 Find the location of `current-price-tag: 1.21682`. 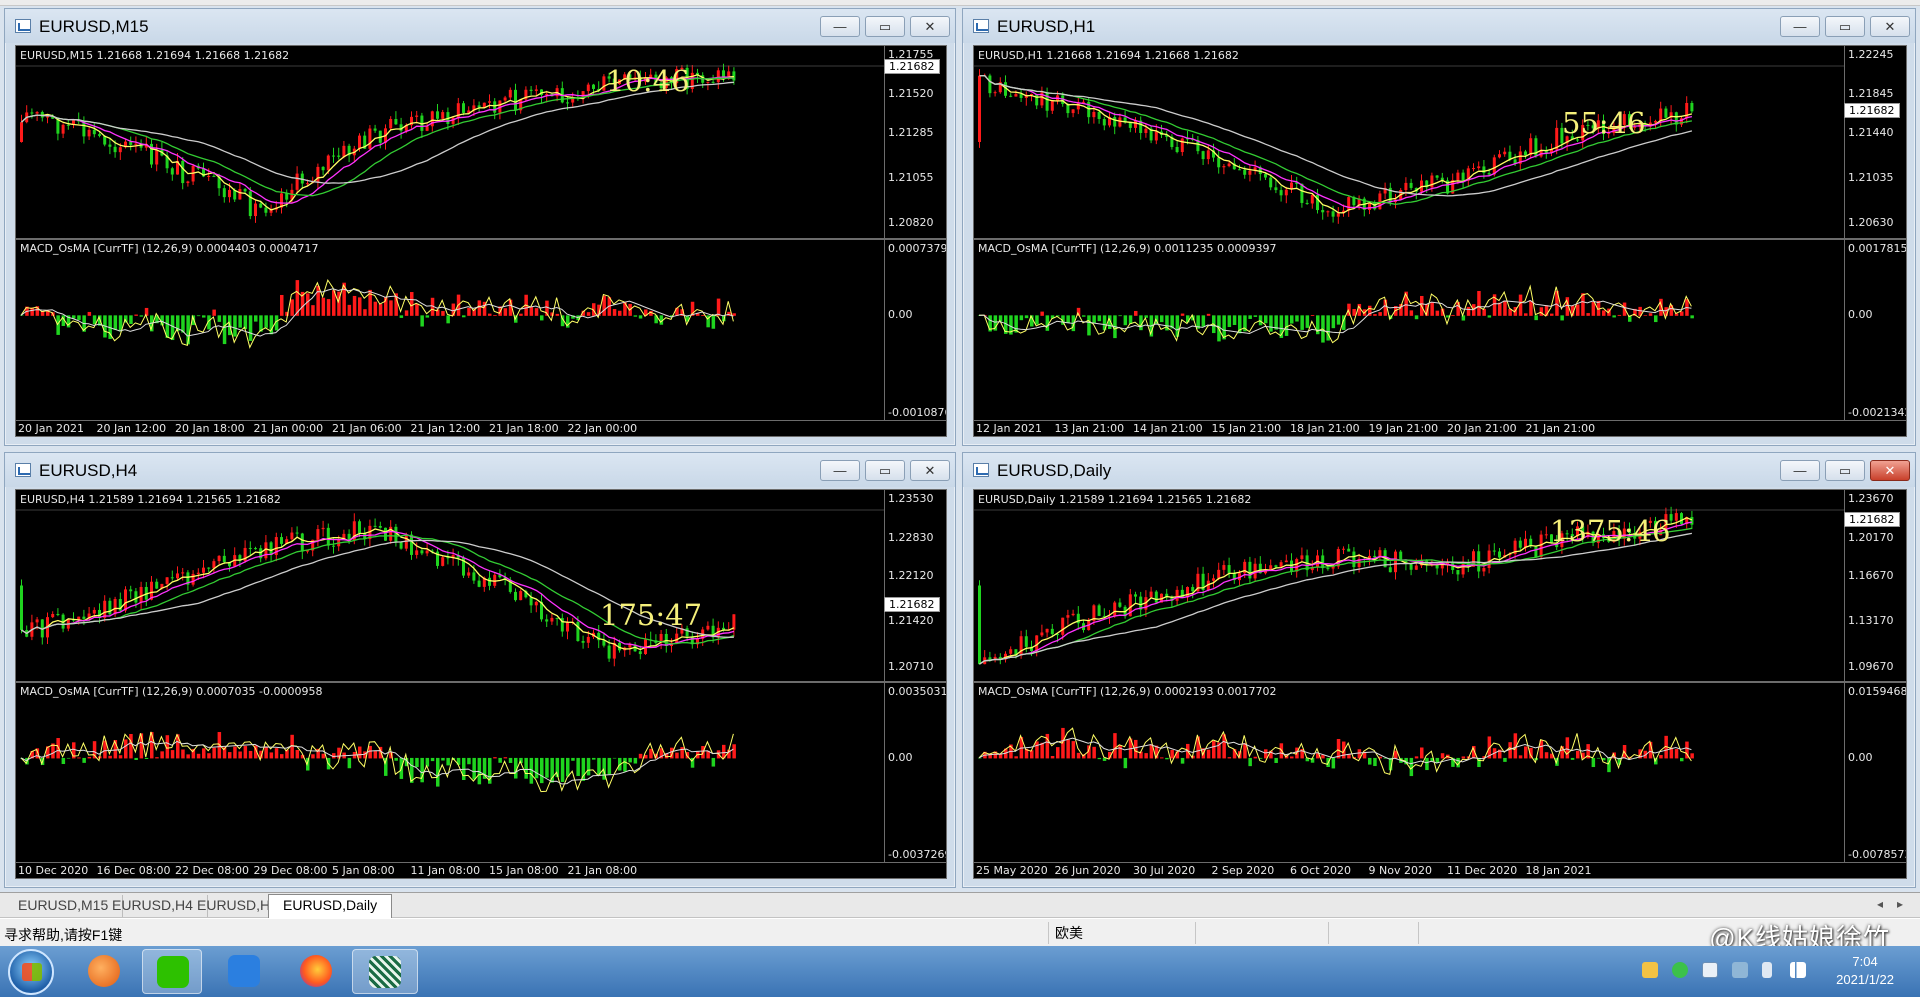

current-price-tag: 1.21682 is located at coordinates (1872, 110).